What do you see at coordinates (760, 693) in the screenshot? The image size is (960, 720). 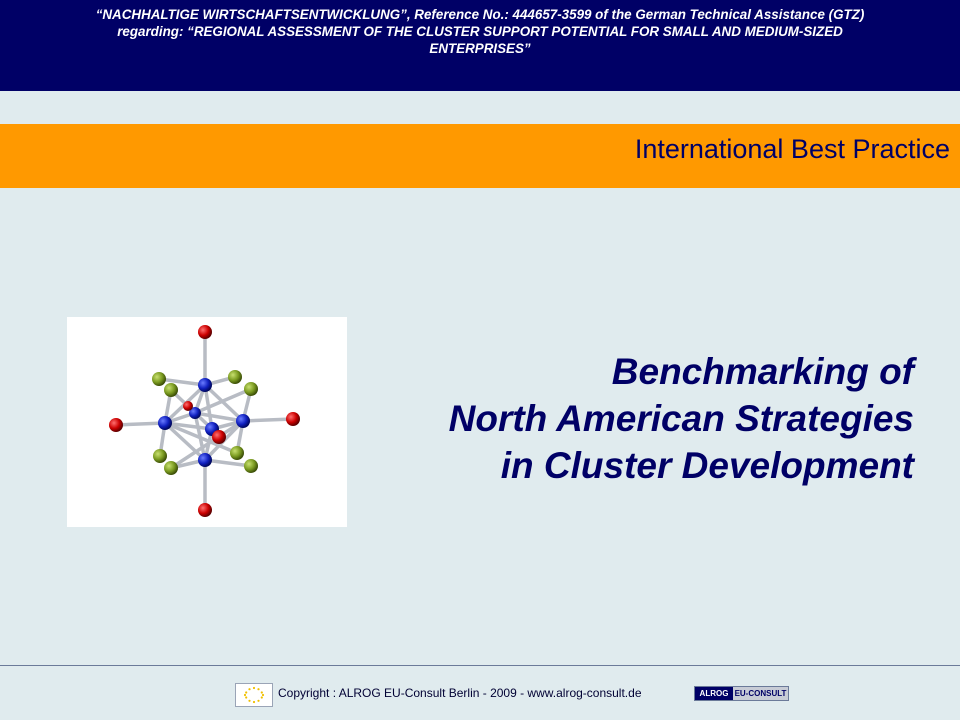 I see `alrog-logo-part-2: EU-CONSULT` at bounding box center [760, 693].